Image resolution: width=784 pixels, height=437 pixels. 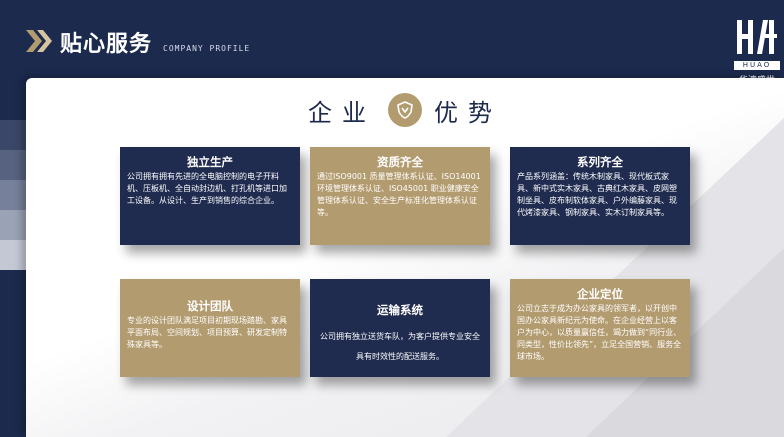 I want to click on shield-icon, so click(x=405, y=110).